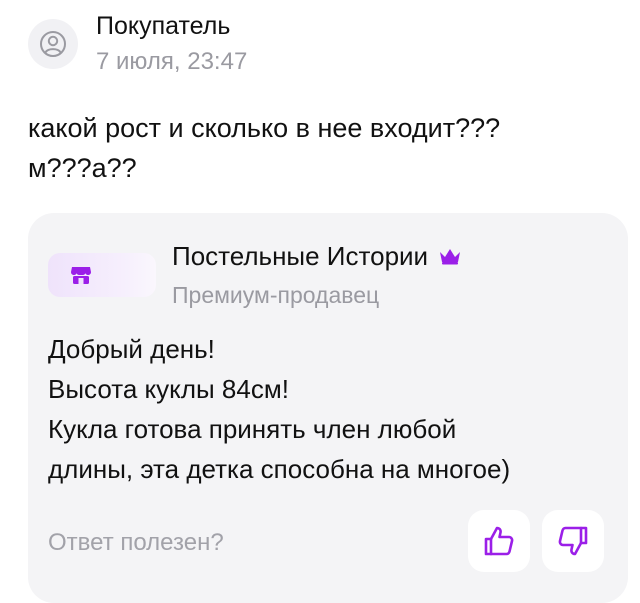 The height and width of the screenshot is (603, 640). What do you see at coordinates (279, 469) in the screenshot?
I see `answer-line: длины, эта детка способна на многое)` at bounding box center [279, 469].